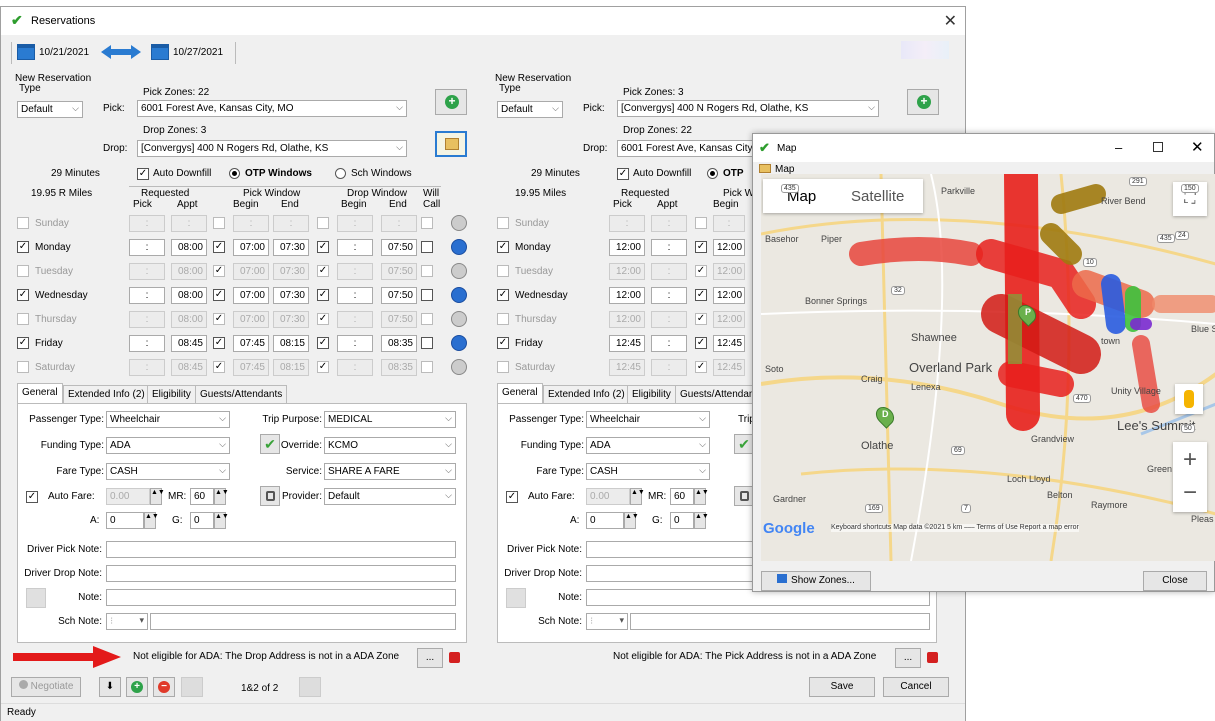 The height and width of the screenshot is (721, 1215). Describe the element at coordinates (648, 471) in the screenshot. I see `fare-type-select: CASH ⌵` at that location.